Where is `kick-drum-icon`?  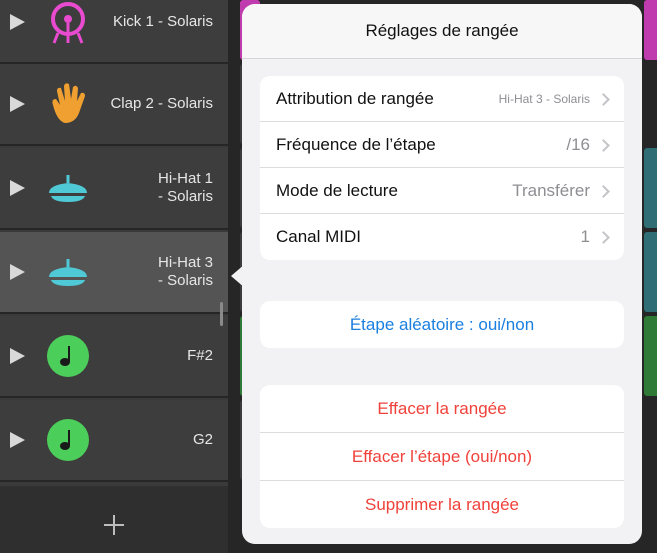 kick-drum-icon is located at coordinates (68, 23).